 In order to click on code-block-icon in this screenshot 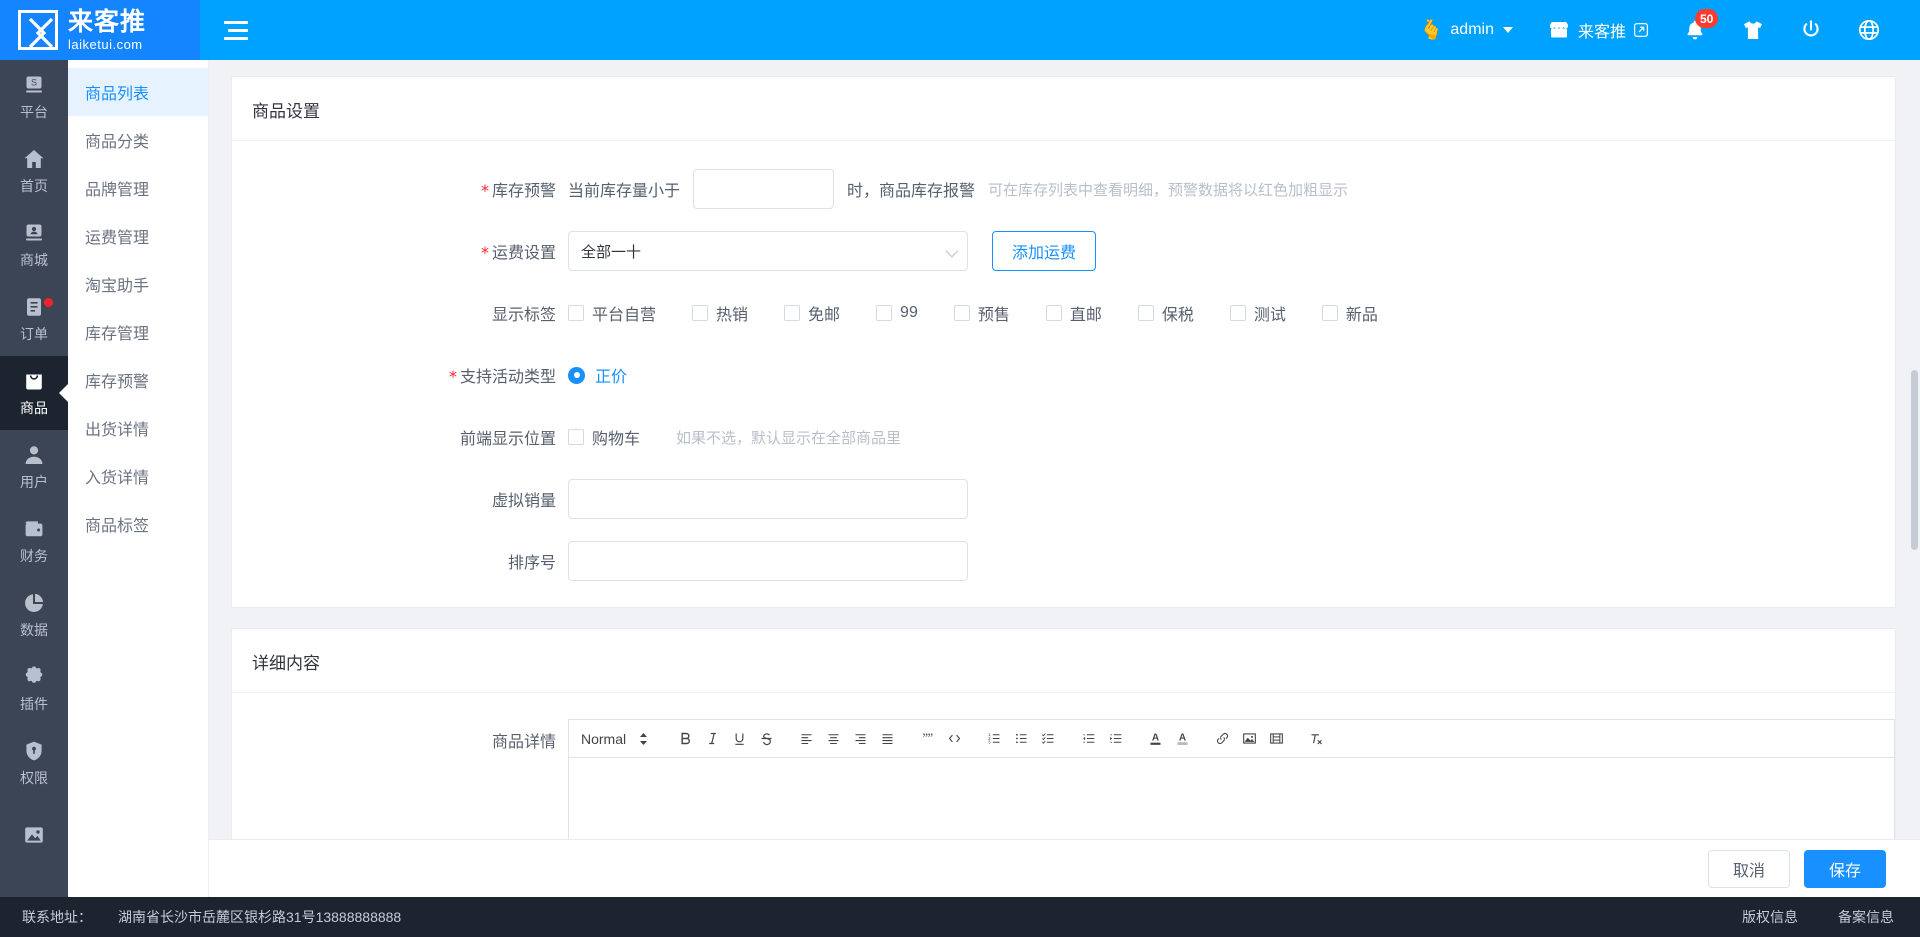, I will do `click(954, 739)`.